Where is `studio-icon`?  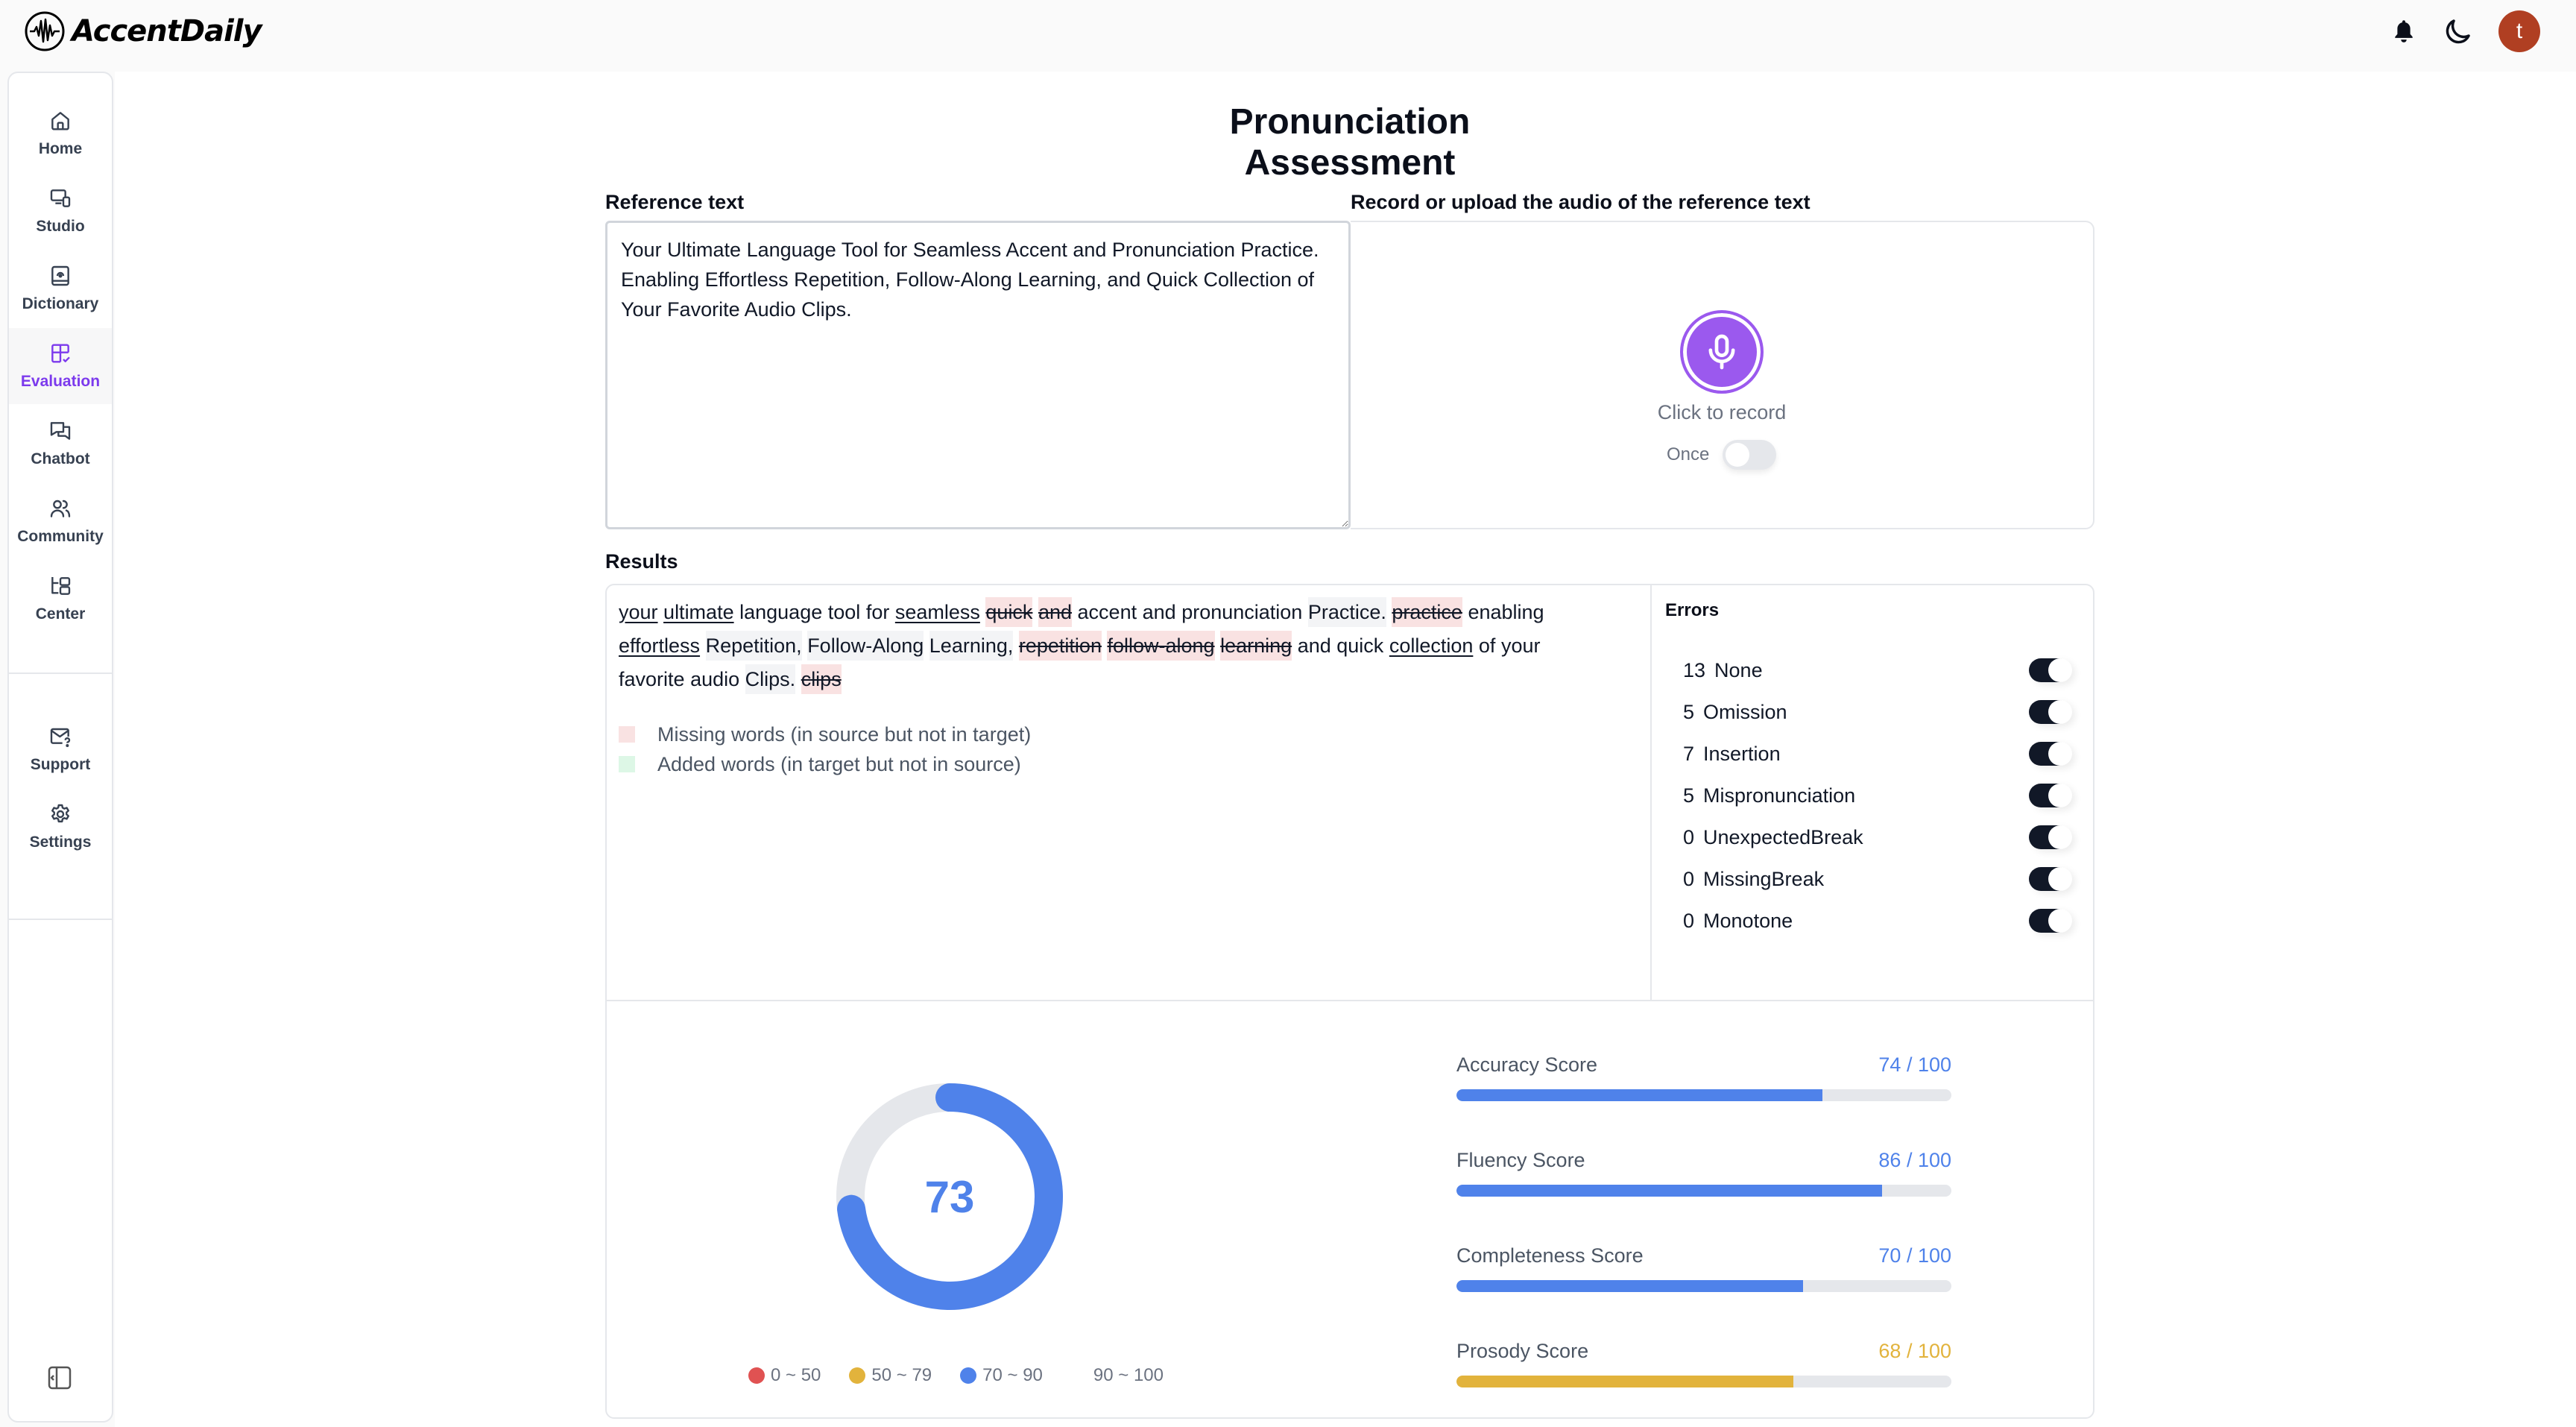 studio-icon is located at coordinates (60, 198).